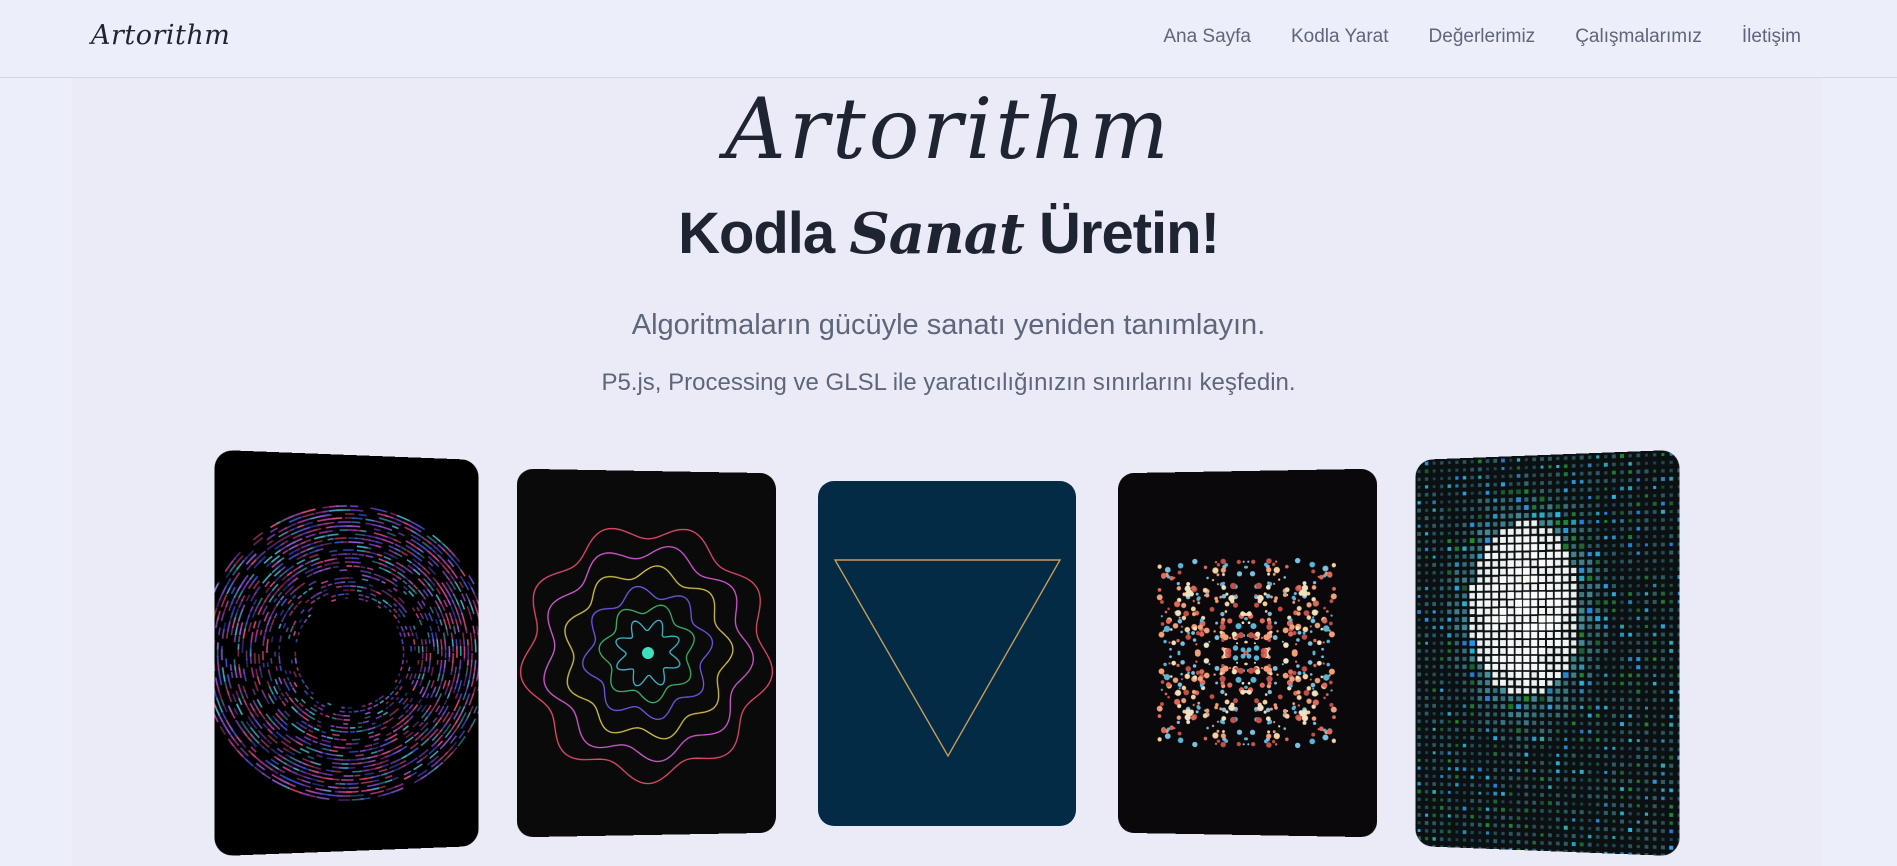 The image size is (1897, 866). What do you see at coordinates (1771, 37) in the screenshot?
I see `nav-link-contact: İletişim` at bounding box center [1771, 37].